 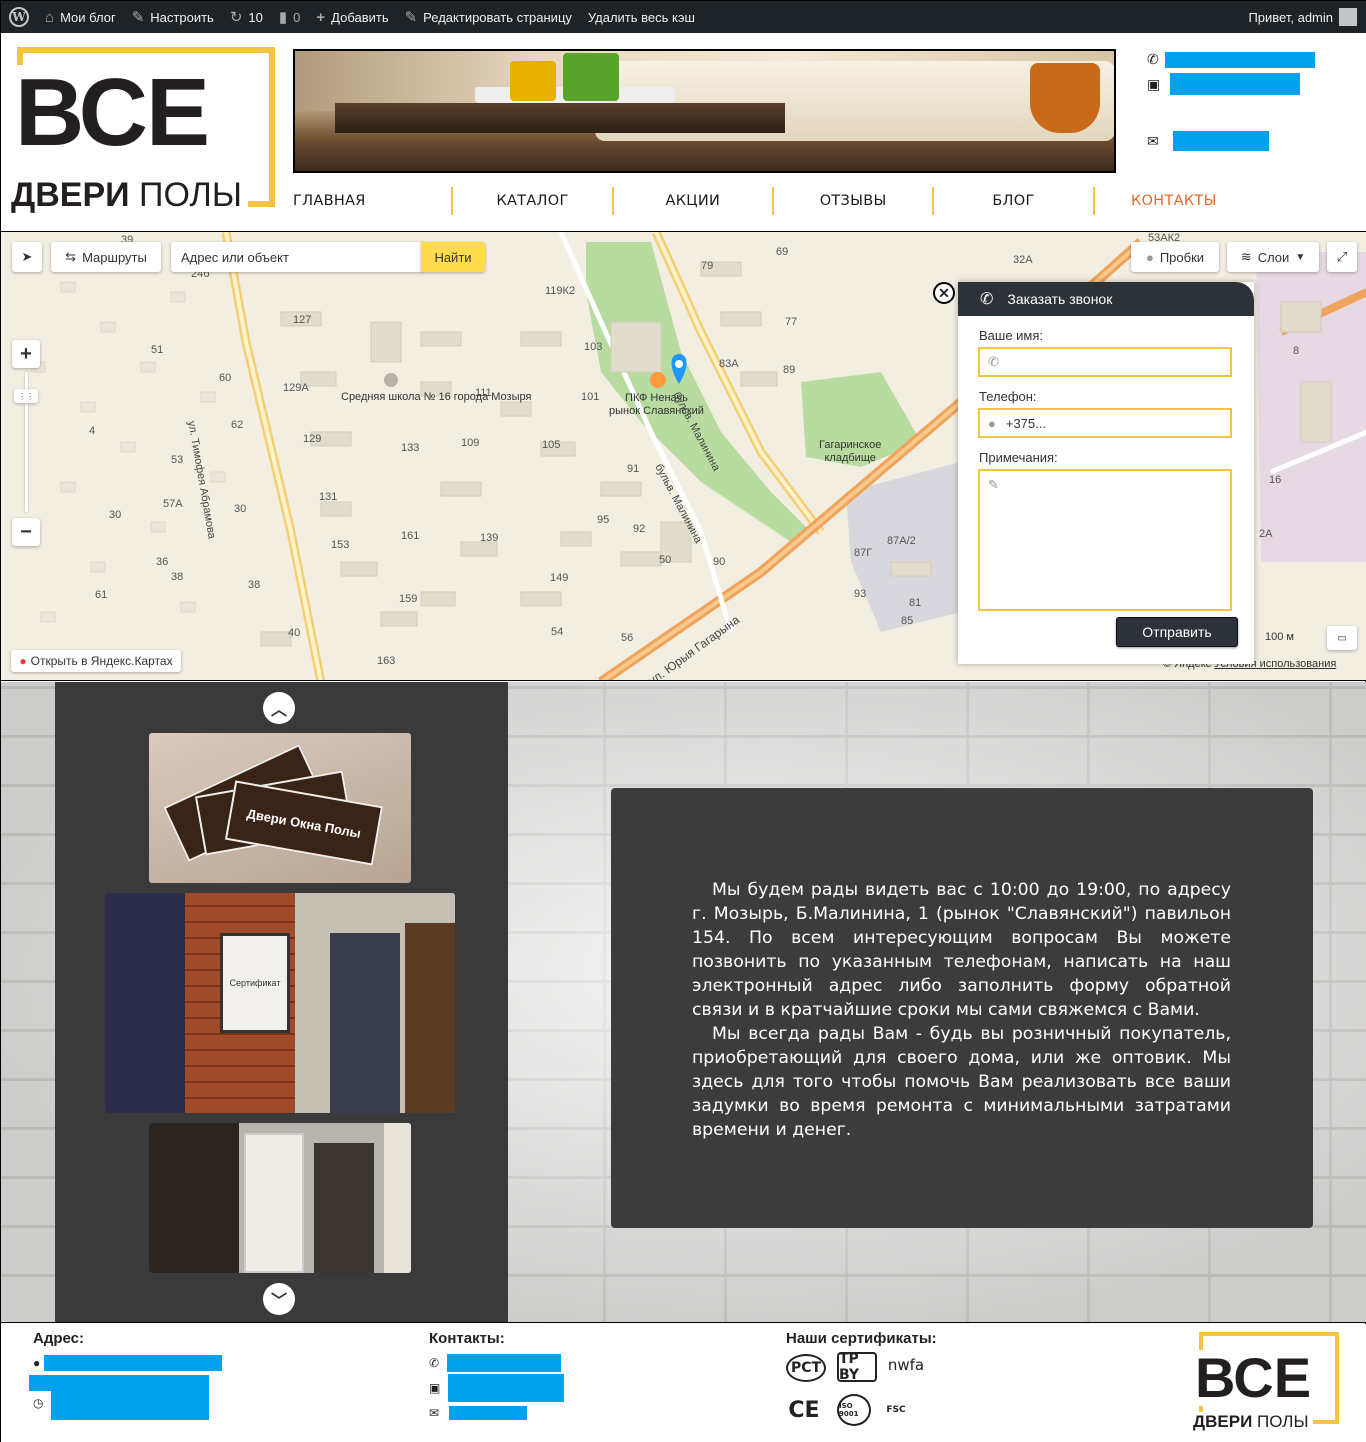 I want to click on house-number: 4, so click(x=92, y=431).